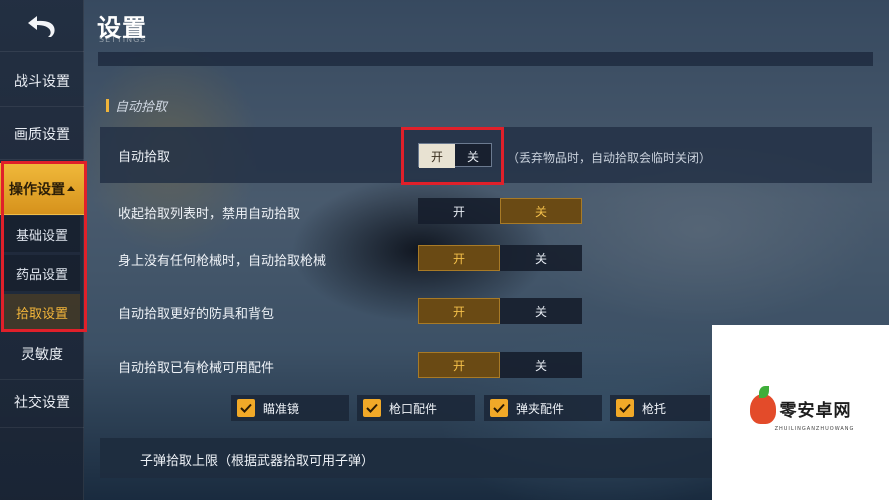  Describe the element at coordinates (660, 408) in the screenshot. I see `attachment-checkbox-stock: 枪托` at that location.